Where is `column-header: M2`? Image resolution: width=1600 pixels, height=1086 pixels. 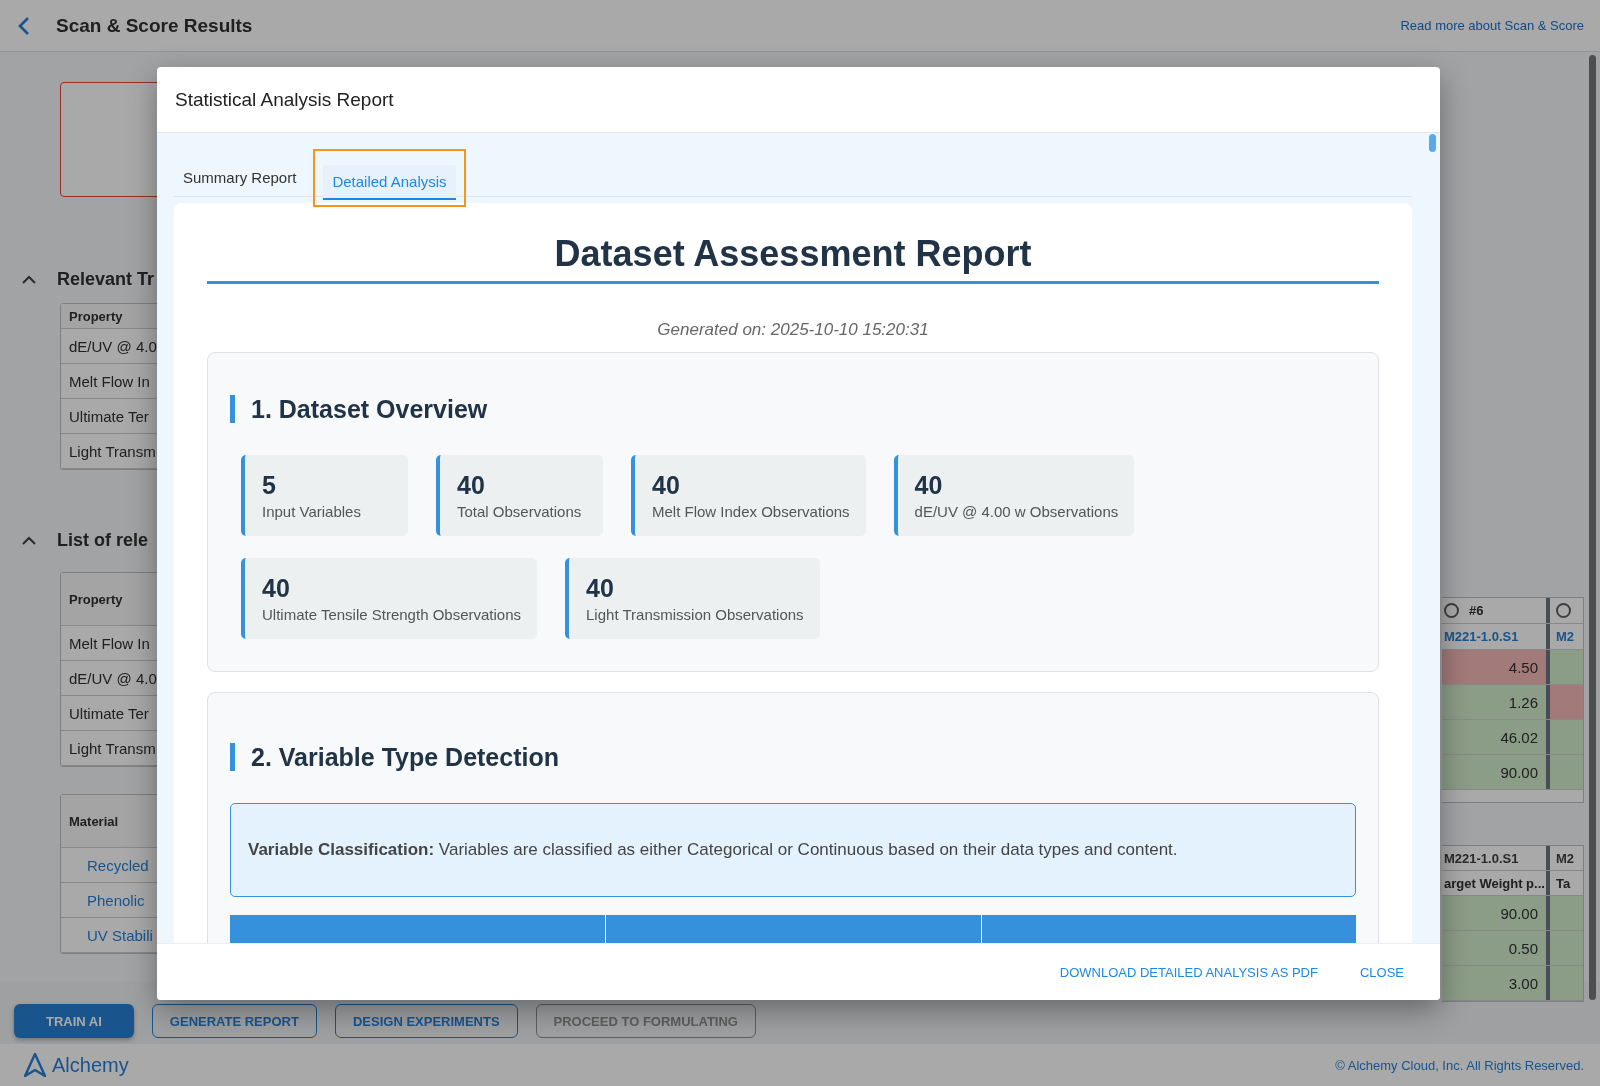
column-header: M2 is located at coordinates (1565, 858).